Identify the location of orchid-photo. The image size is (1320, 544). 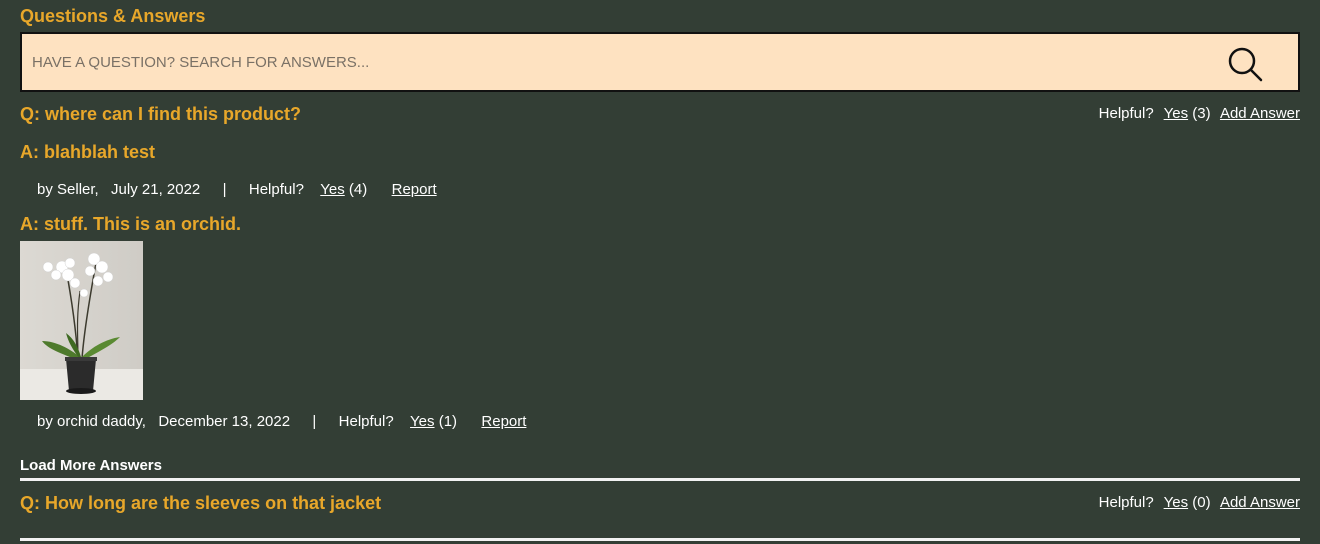
(81, 320).